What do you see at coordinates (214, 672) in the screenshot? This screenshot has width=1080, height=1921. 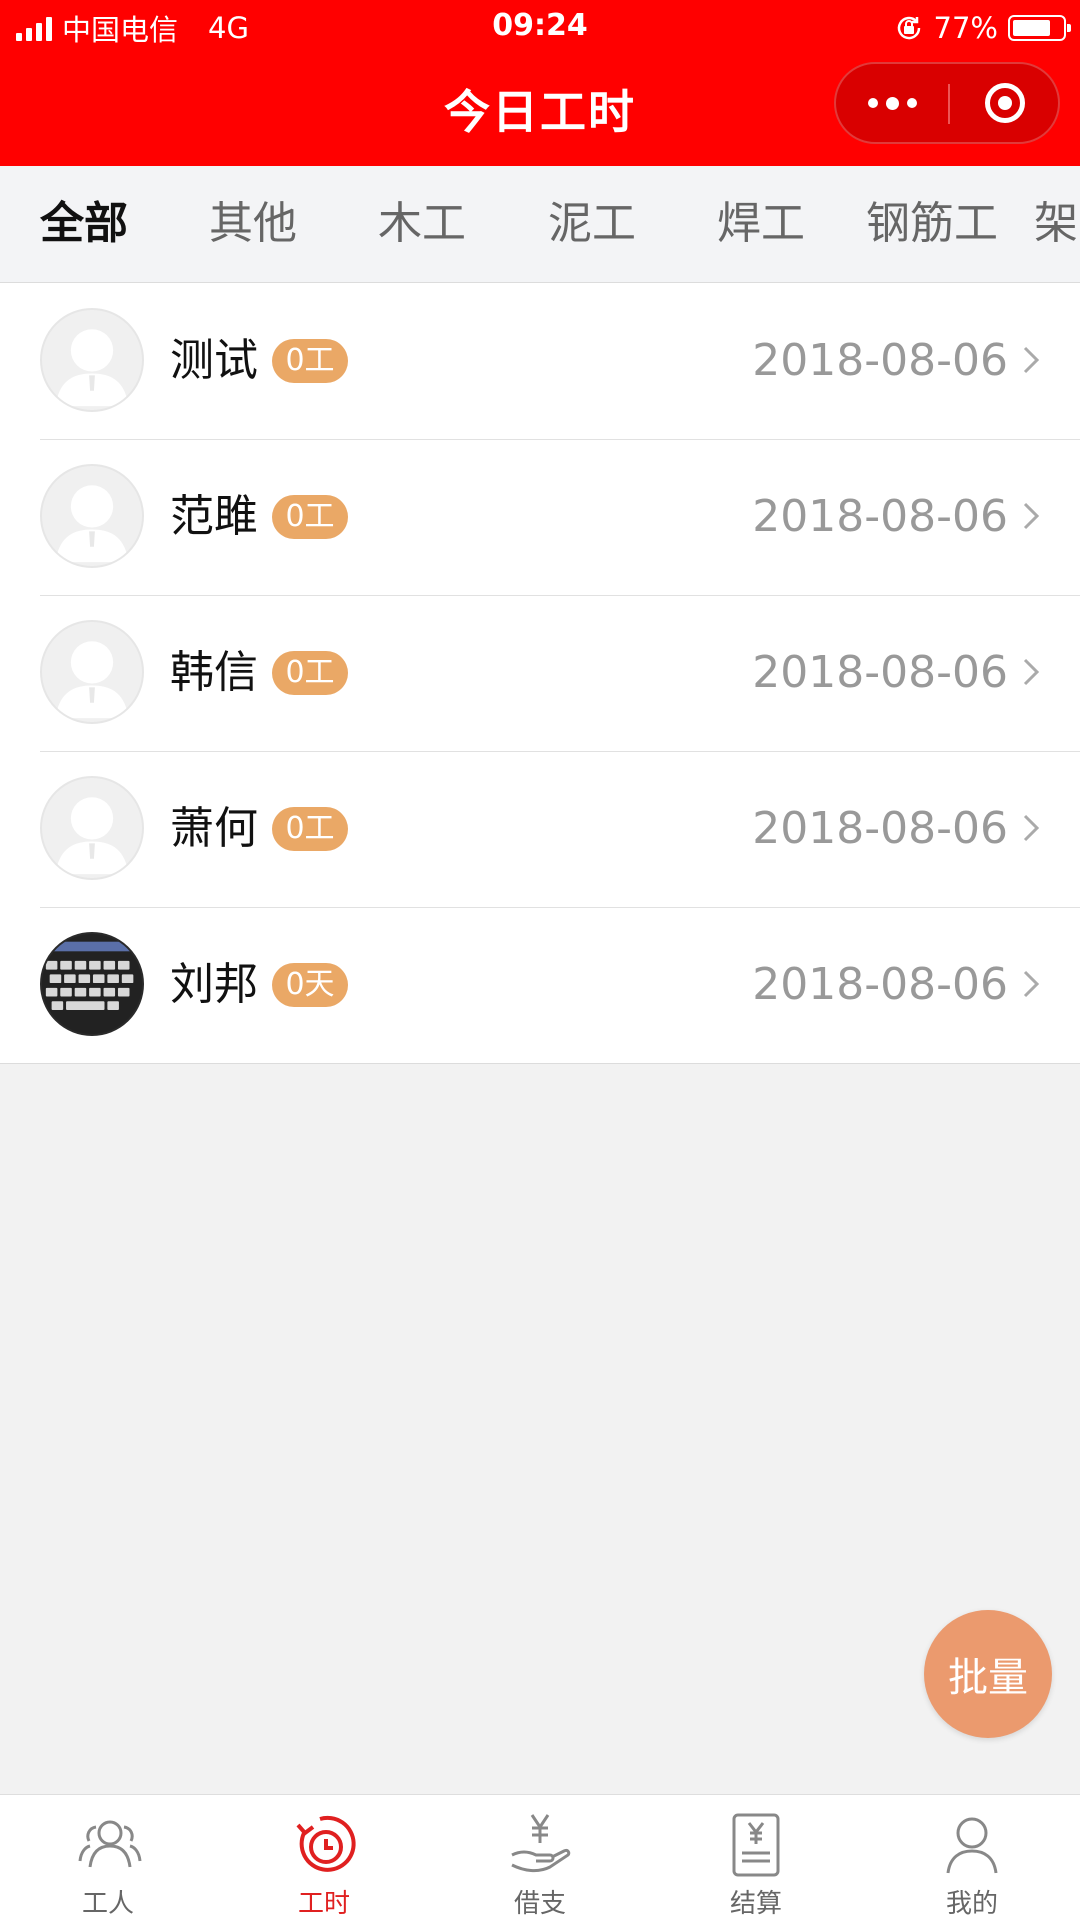 I see `worker-name: 韩信` at bounding box center [214, 672].